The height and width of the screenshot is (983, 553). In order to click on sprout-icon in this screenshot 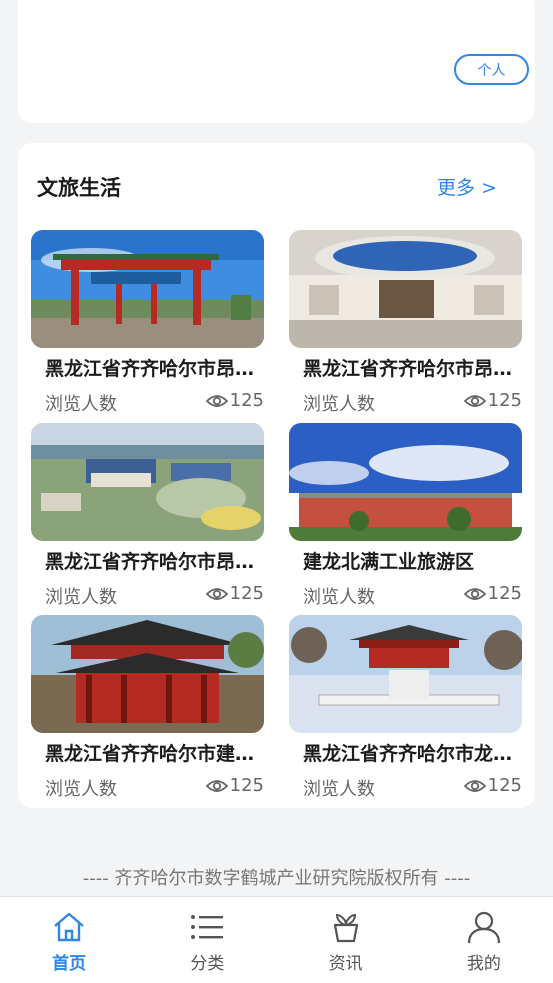, I will do `click(345, 928)`.